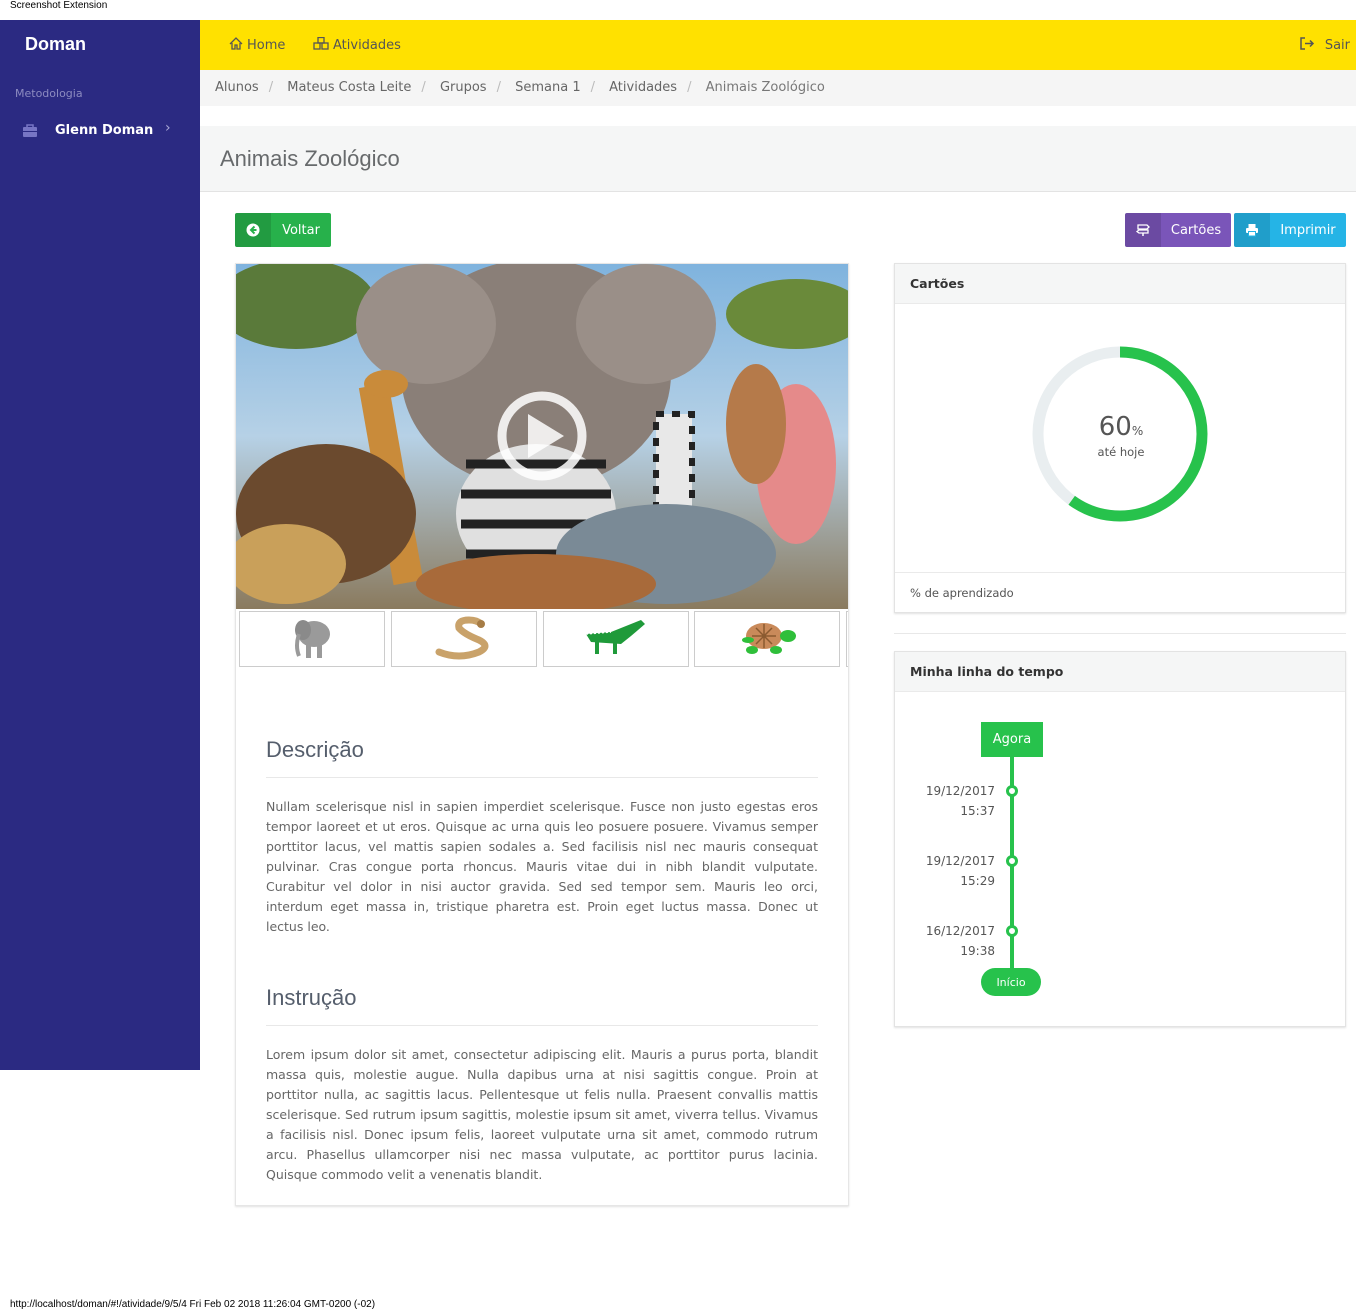 The image size is (1356, 1312). I want to click on timeline-event: 19/12/2017 15:29, so click(955, 871).